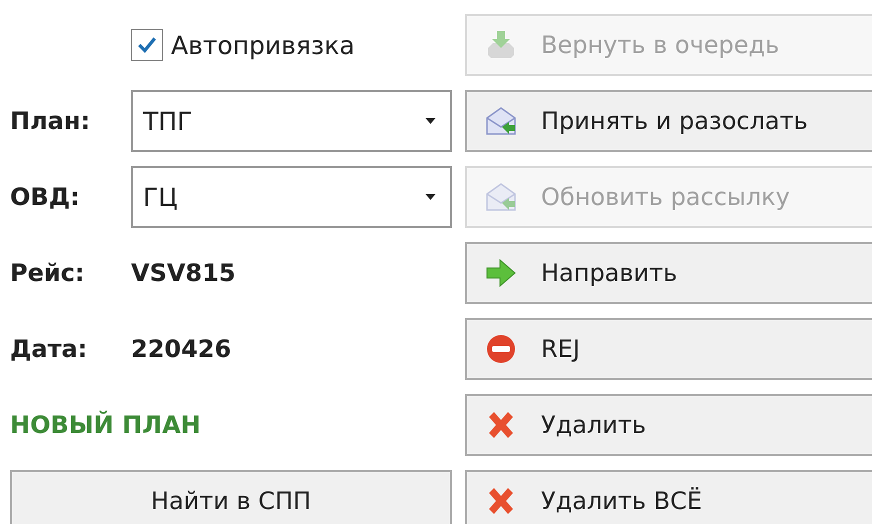 This screenshot has width=872, height=524. Describe the element at coordinates (147, 45) in the screenshot. I see `checkbox` at that location.